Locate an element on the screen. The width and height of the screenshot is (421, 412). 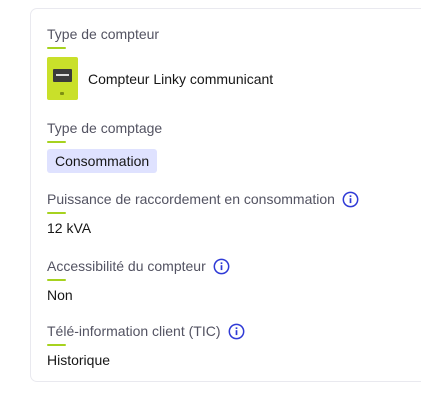
linky-meter-icon is located at coordinates (62, 78).